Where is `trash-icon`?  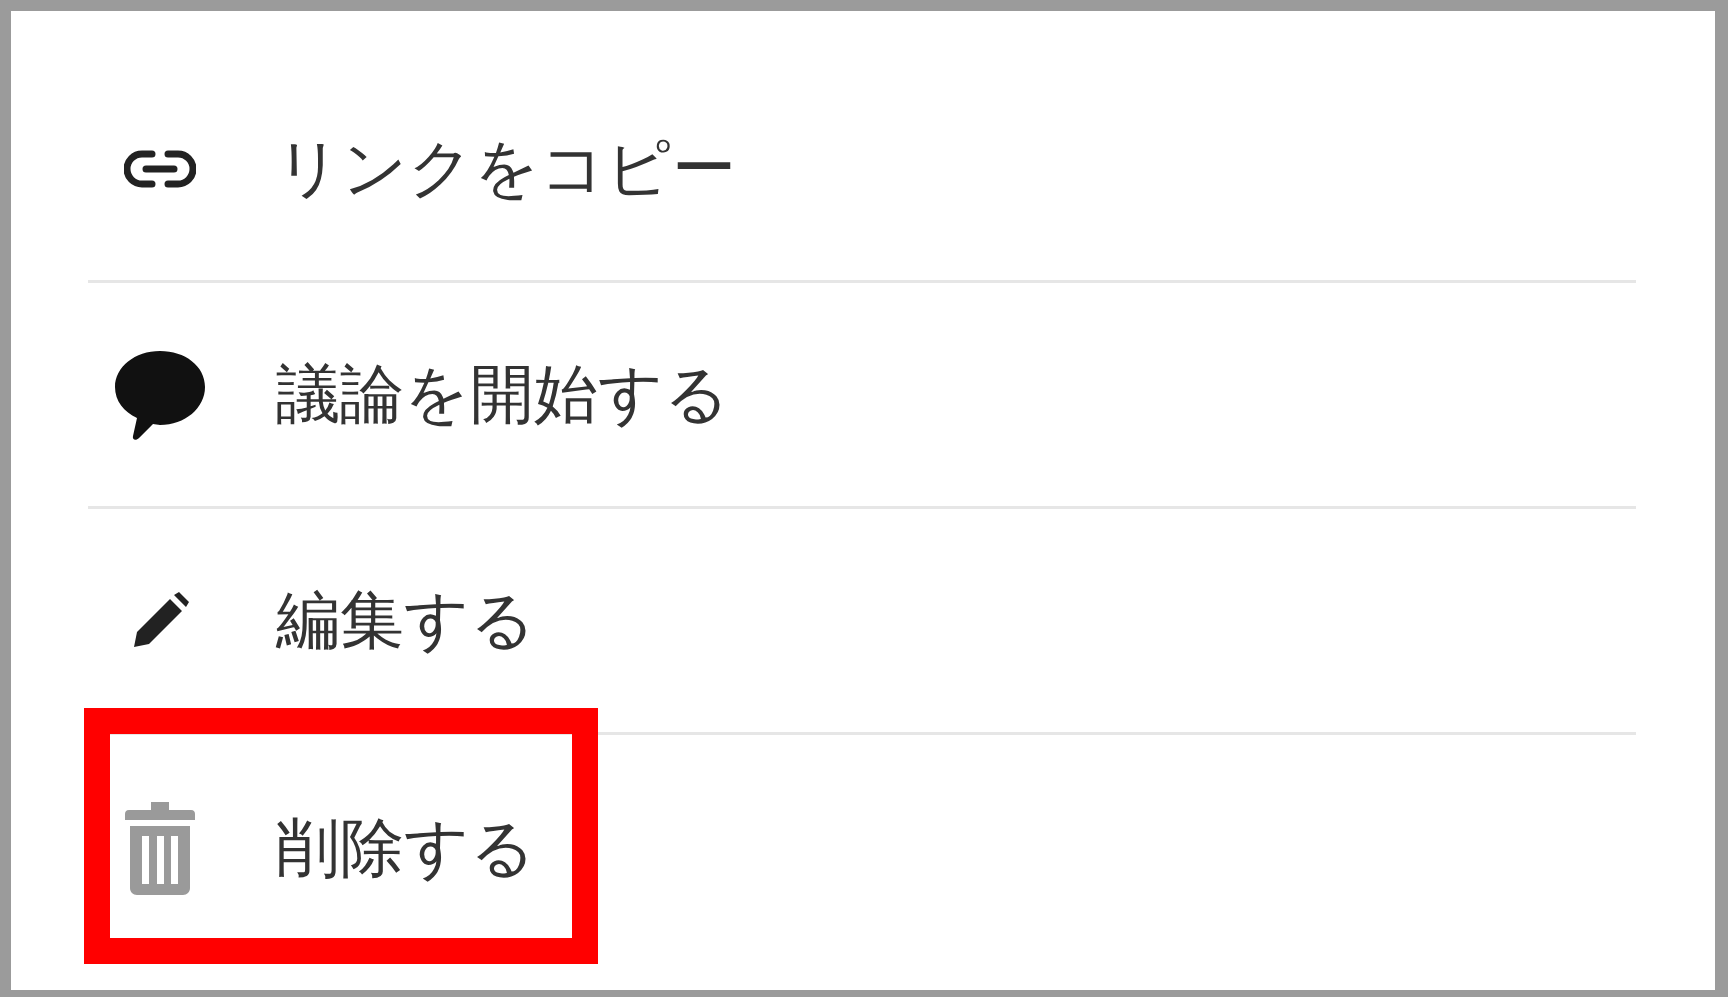 trash-icon is located at coordinates (160, 848).